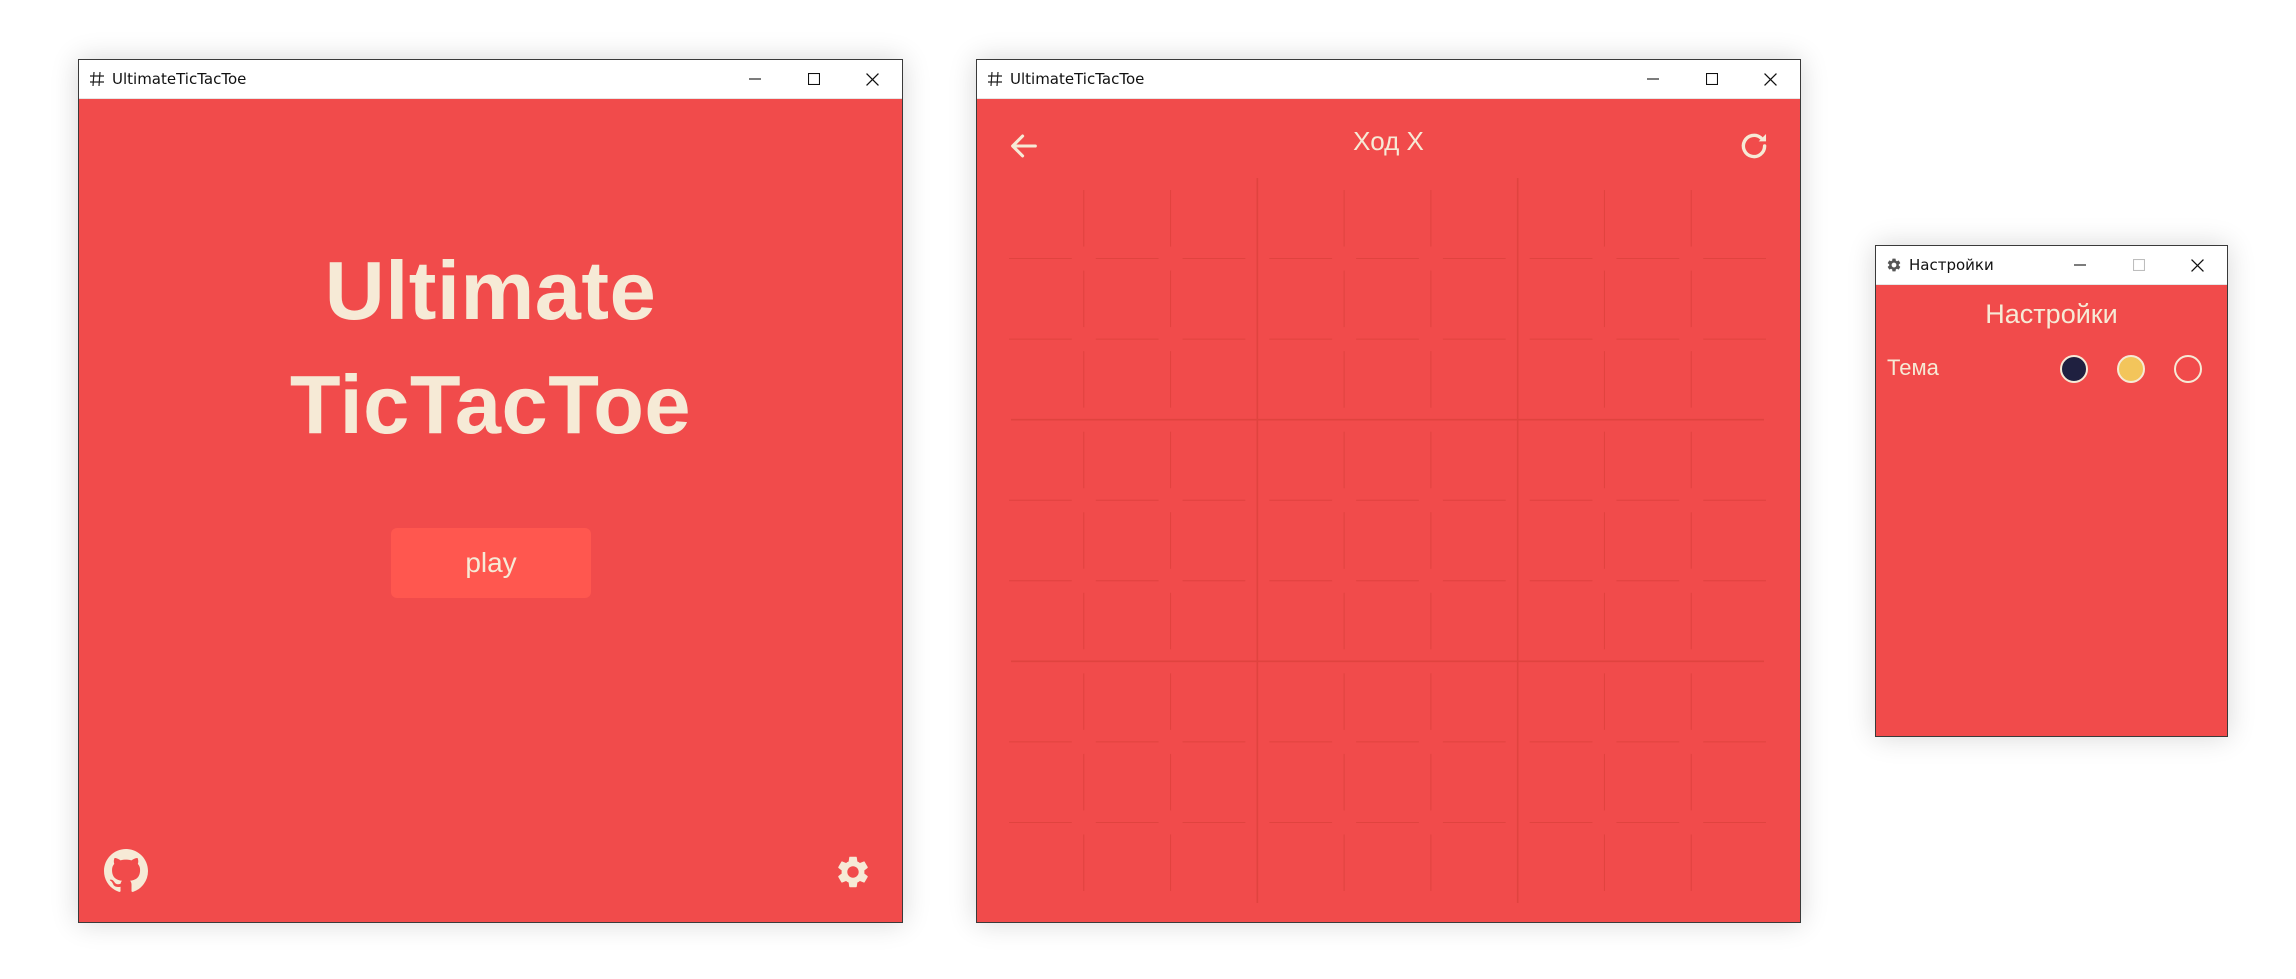  I want to click on theme-dark-option, so click(2074, 369).